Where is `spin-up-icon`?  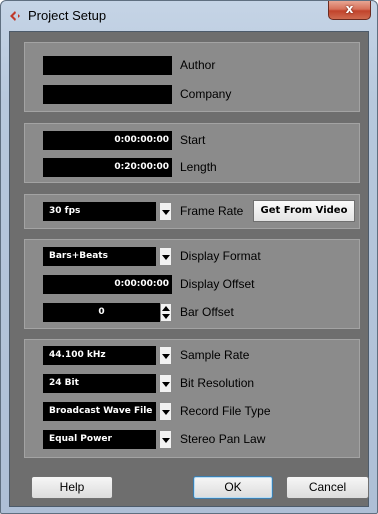 spin-up-icon is located at coordinates (166, 308).